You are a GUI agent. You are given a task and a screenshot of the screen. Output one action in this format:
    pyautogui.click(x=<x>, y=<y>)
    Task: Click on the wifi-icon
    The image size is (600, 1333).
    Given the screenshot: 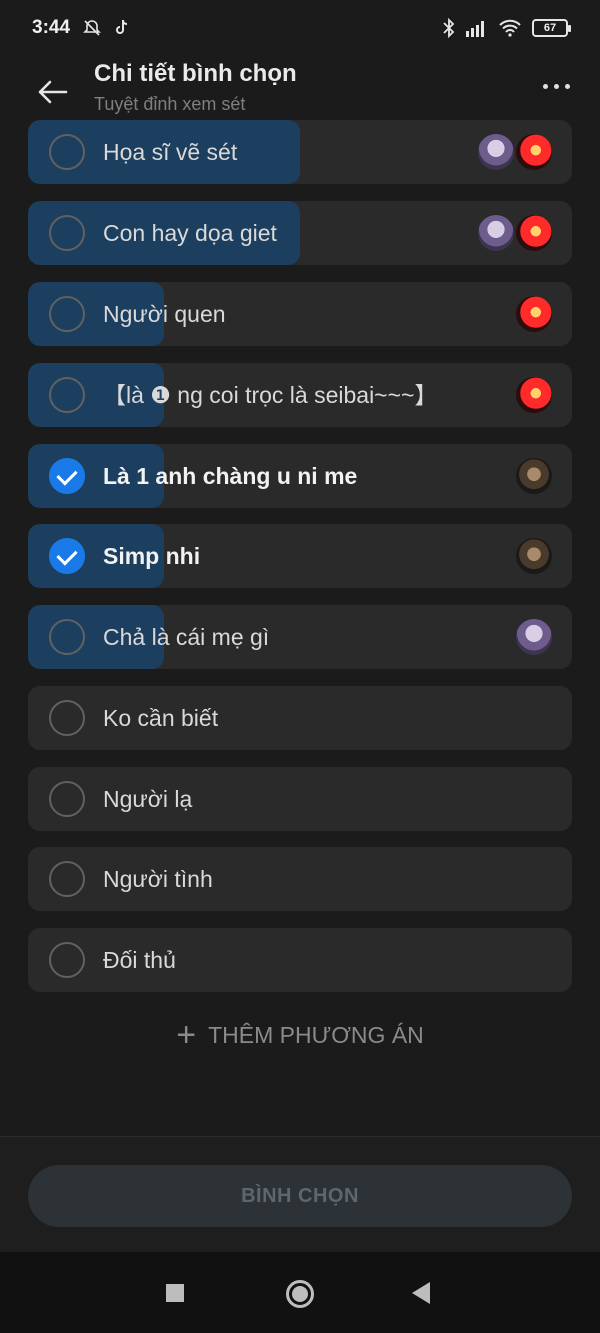 What is the action you would take?
    pyautogui.click(x=510, y=28)
    